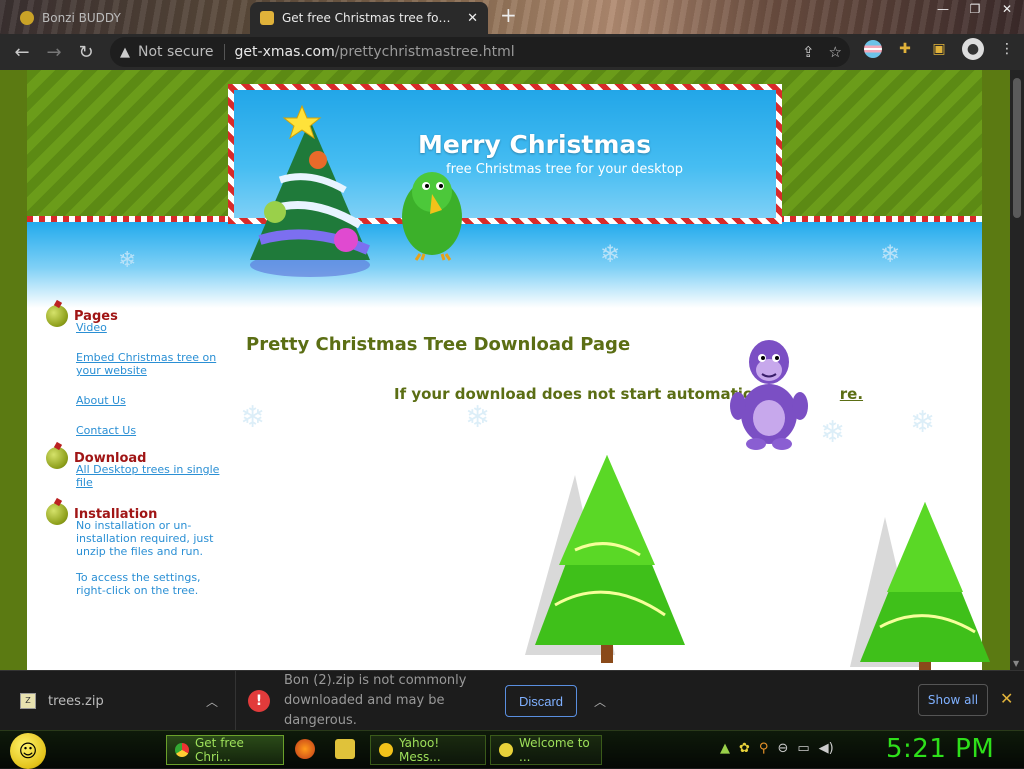 This screenshot has height=769, width=1024. Describe the element at coordinates (1007, 9) in the screenshot. I see `close-window-icon: ✕` at that location.